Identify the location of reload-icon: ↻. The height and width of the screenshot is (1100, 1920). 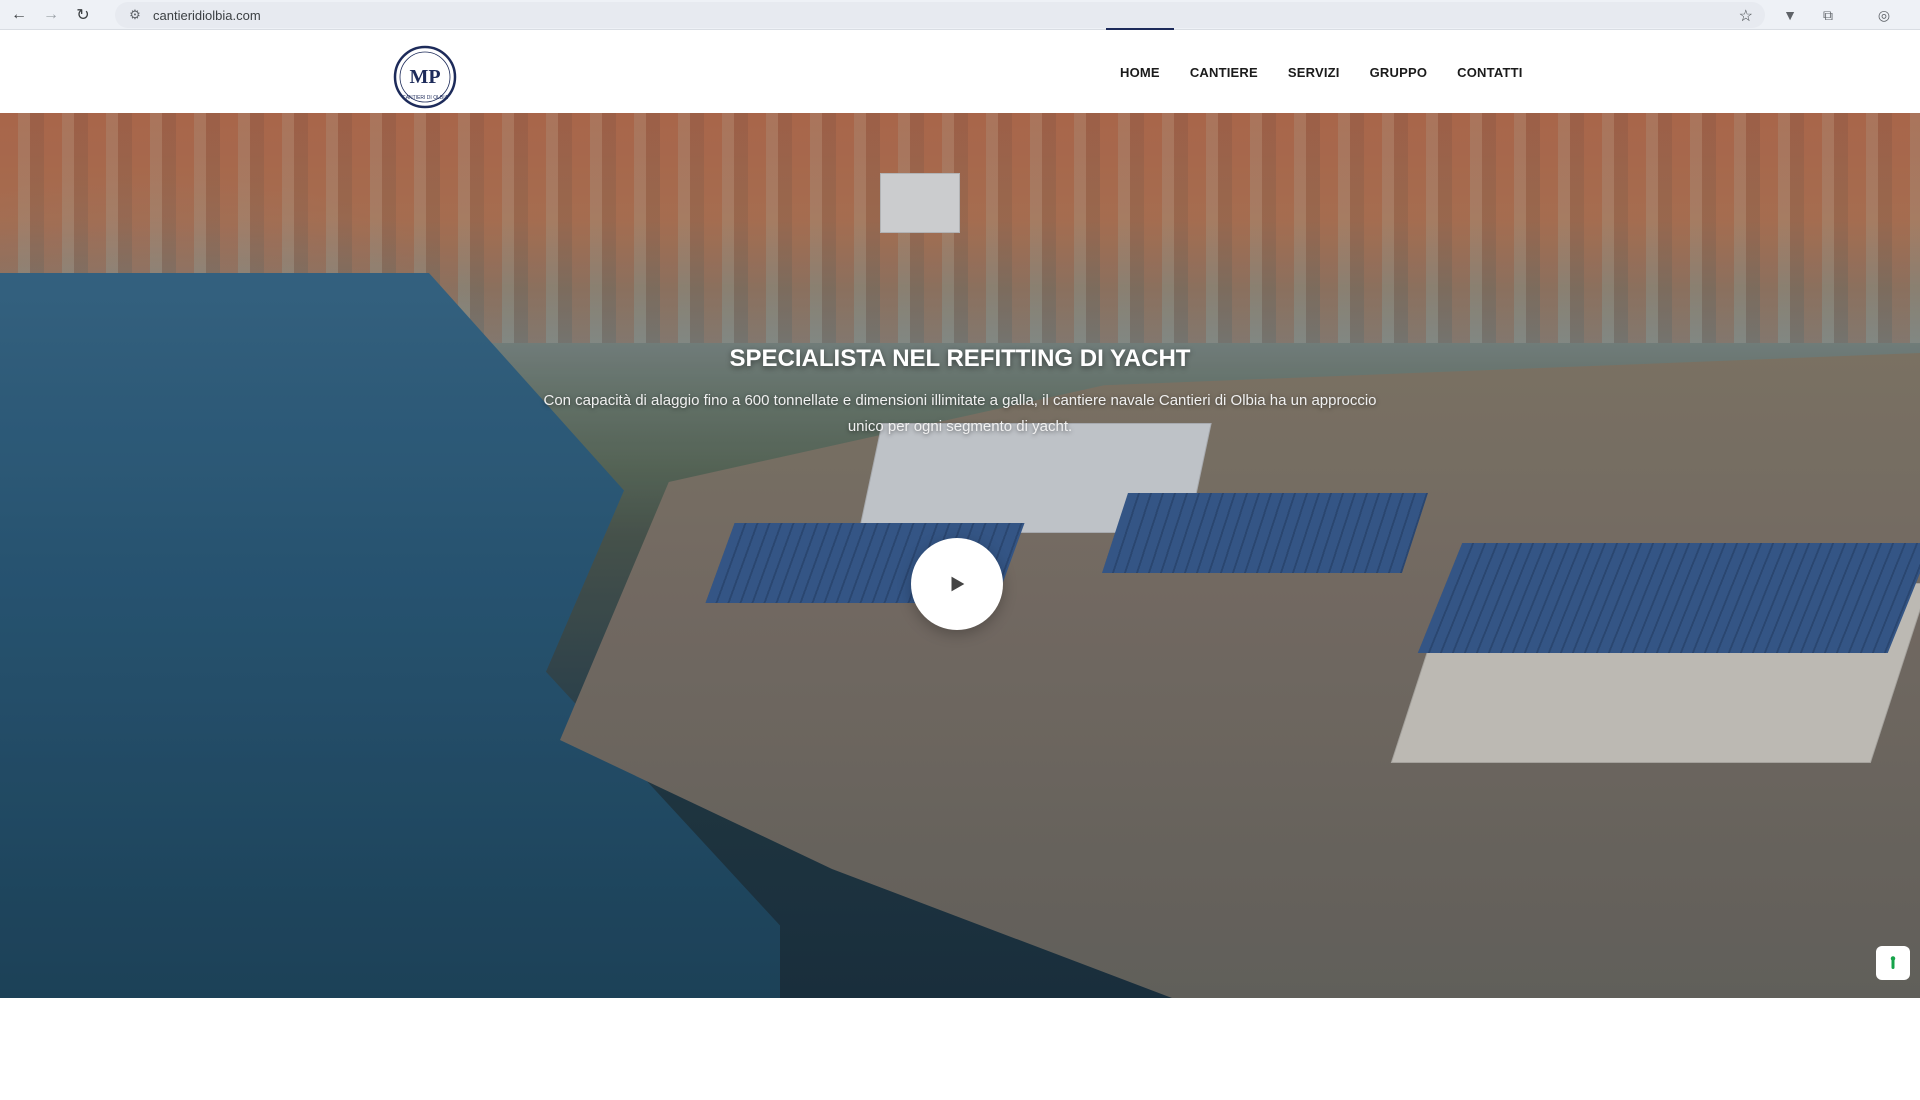
(83, 15).